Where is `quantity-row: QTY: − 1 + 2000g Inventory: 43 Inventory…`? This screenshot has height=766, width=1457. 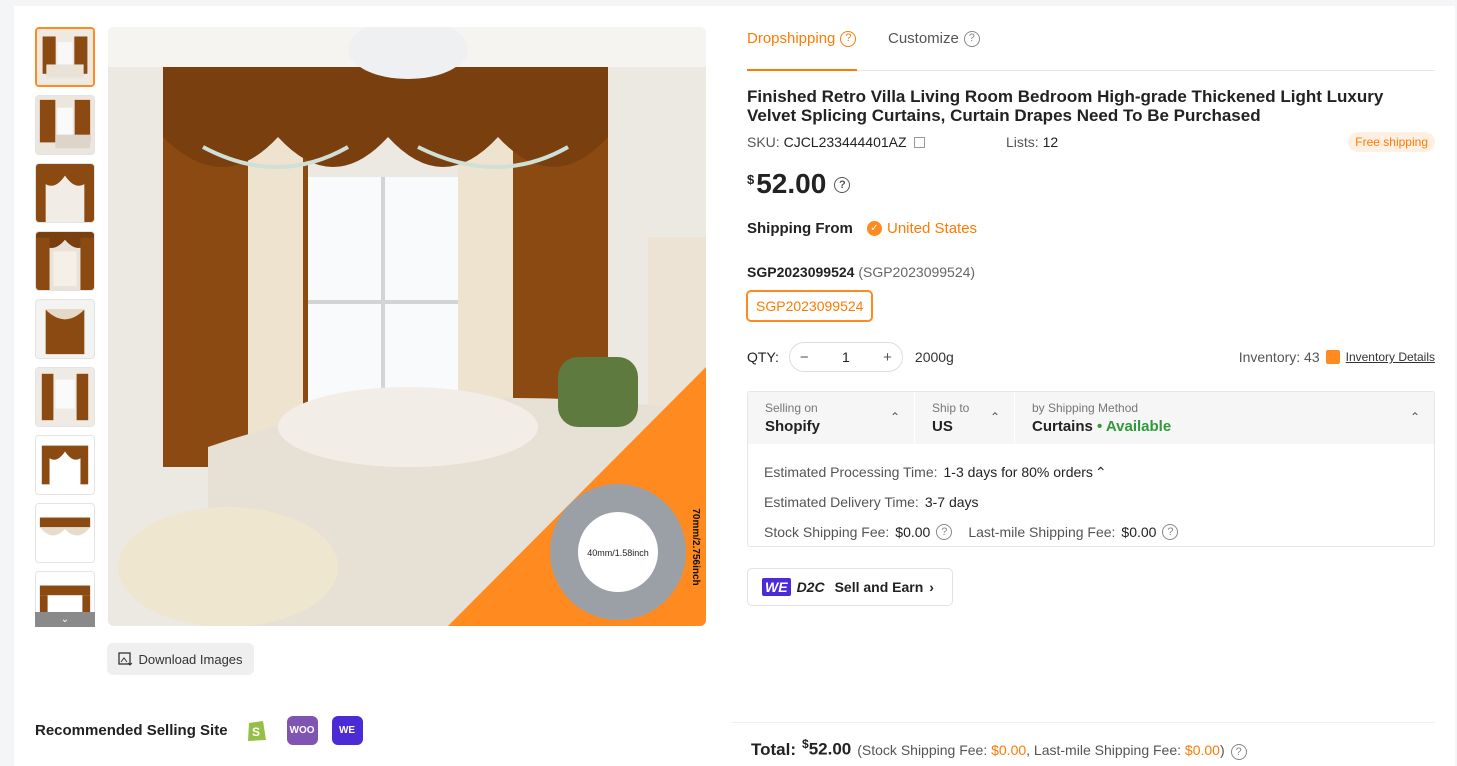
quantity-row: QTY: − 1 + 2000g Inventory: 43 Inventory… is located at coordinates (1091, 357).